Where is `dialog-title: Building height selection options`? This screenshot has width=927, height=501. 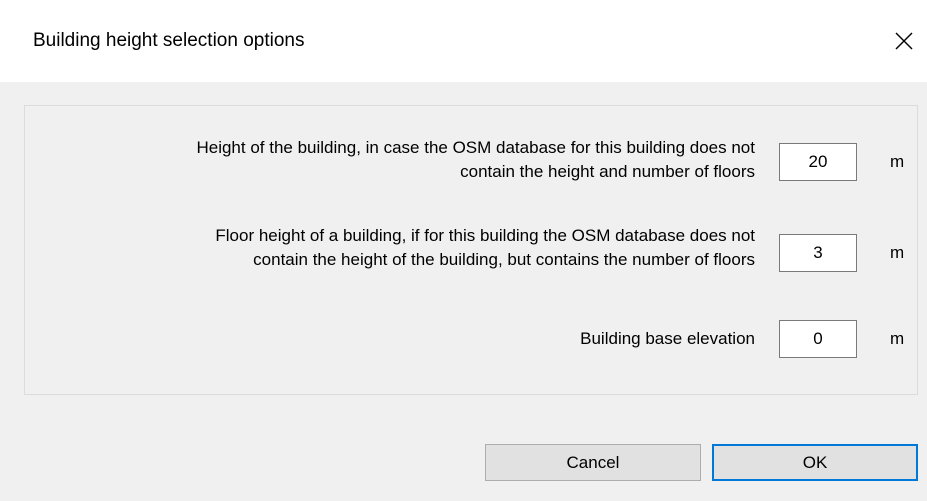
dialog-title: Building height selection options is located at coordinates (169, 40).